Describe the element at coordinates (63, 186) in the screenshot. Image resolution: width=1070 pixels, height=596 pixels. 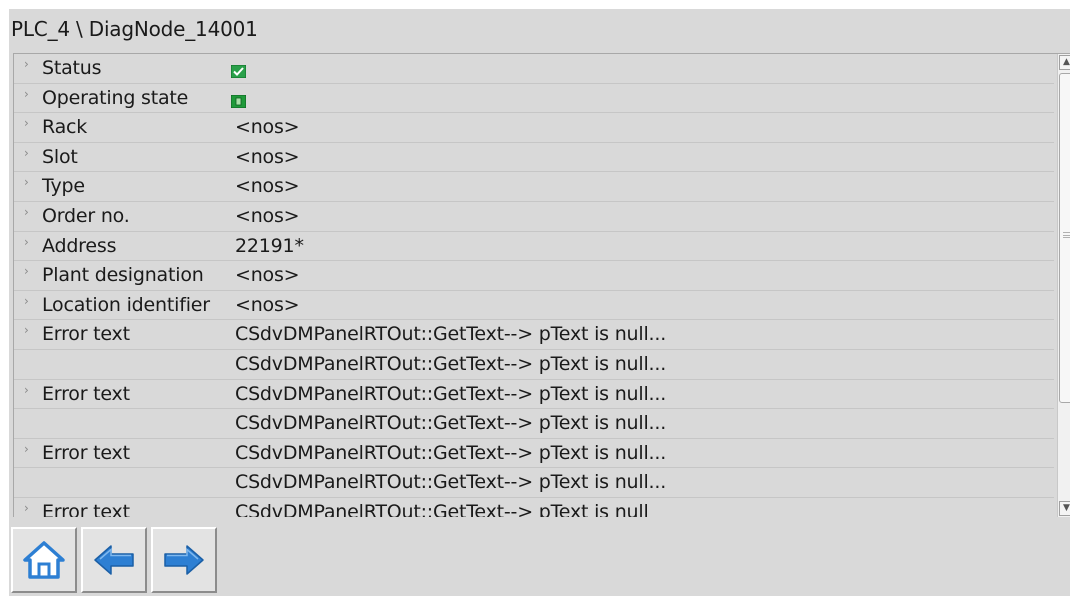
I see `row-label: Type` at that location.